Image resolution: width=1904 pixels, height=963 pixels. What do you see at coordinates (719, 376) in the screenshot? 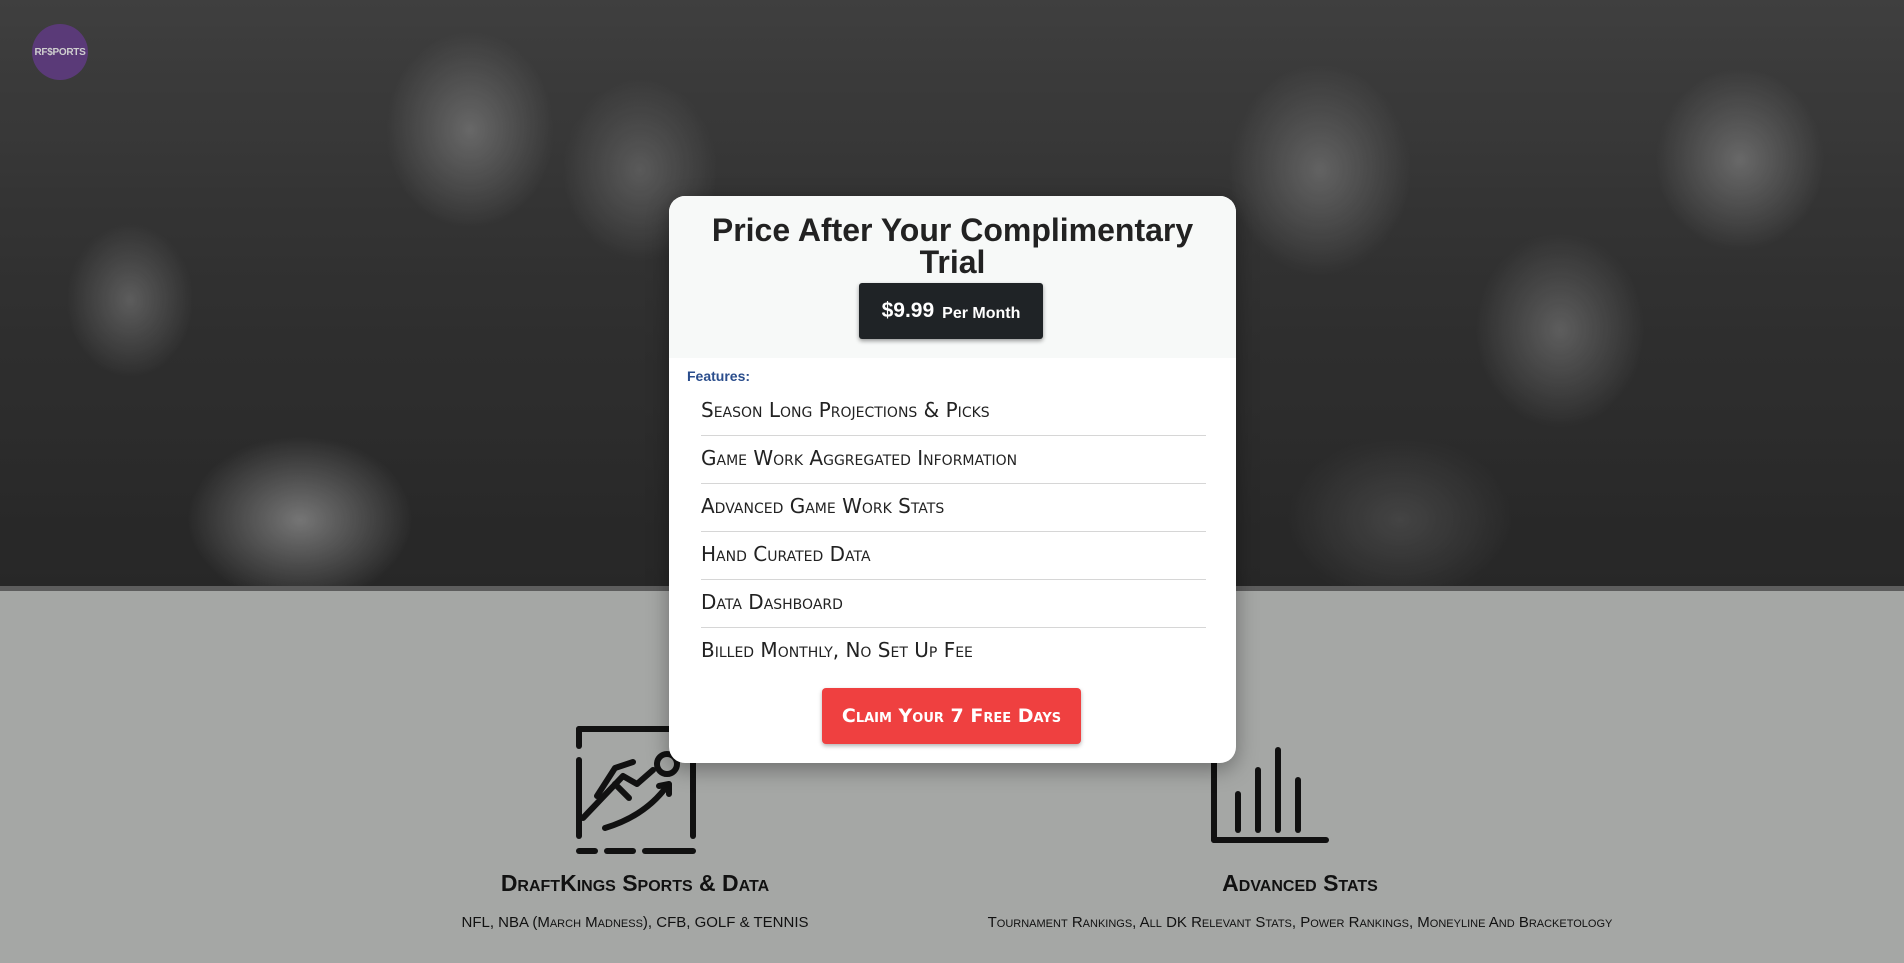
I see `features-label: Features:` at bounding box center [719, 376].